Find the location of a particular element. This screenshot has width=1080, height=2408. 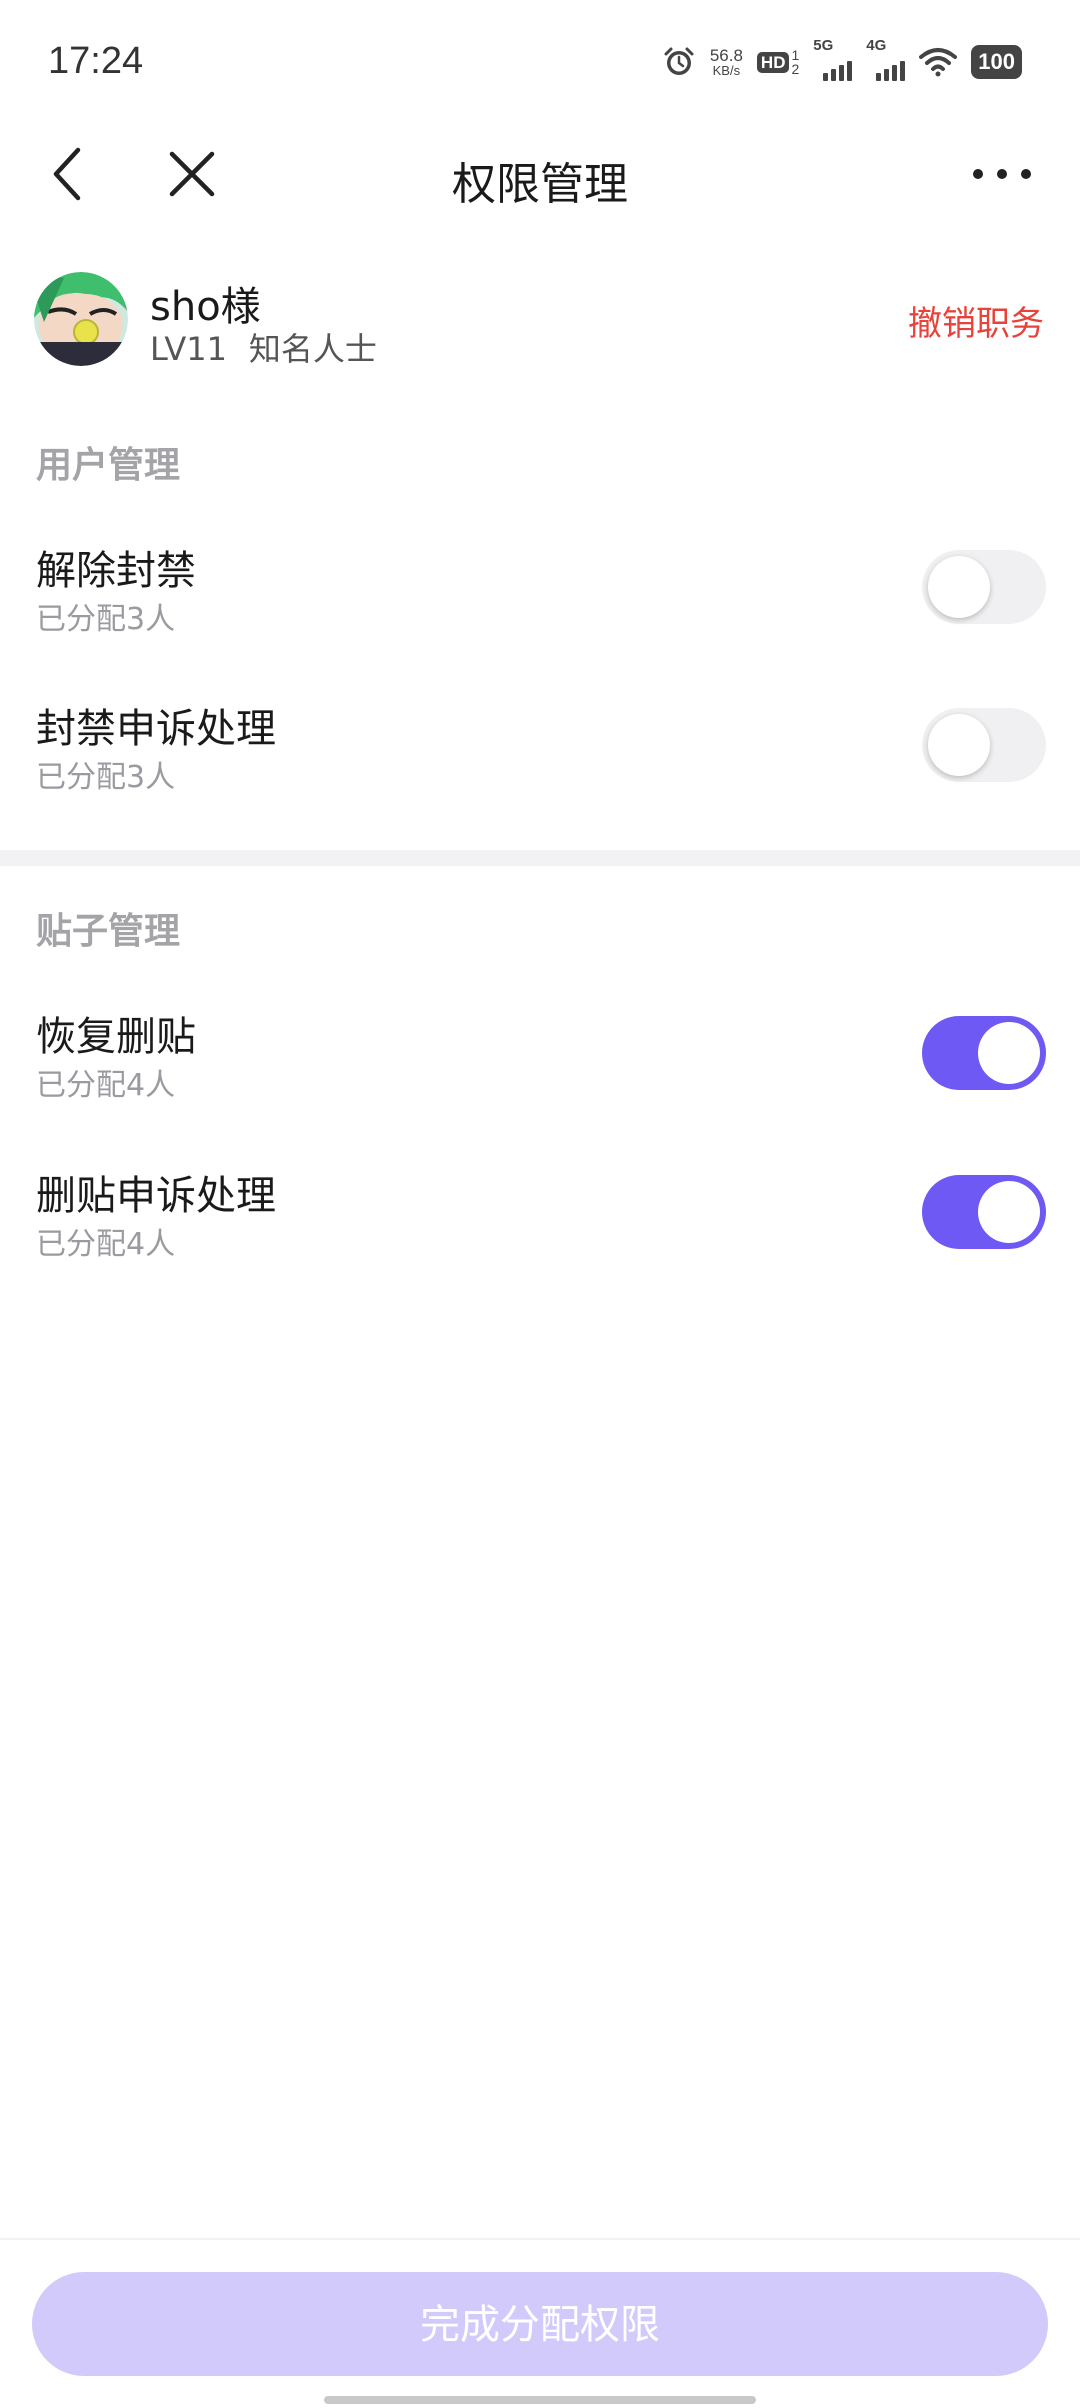

permission-label: 恢复删贴 is located at coordinates (116, 1037).